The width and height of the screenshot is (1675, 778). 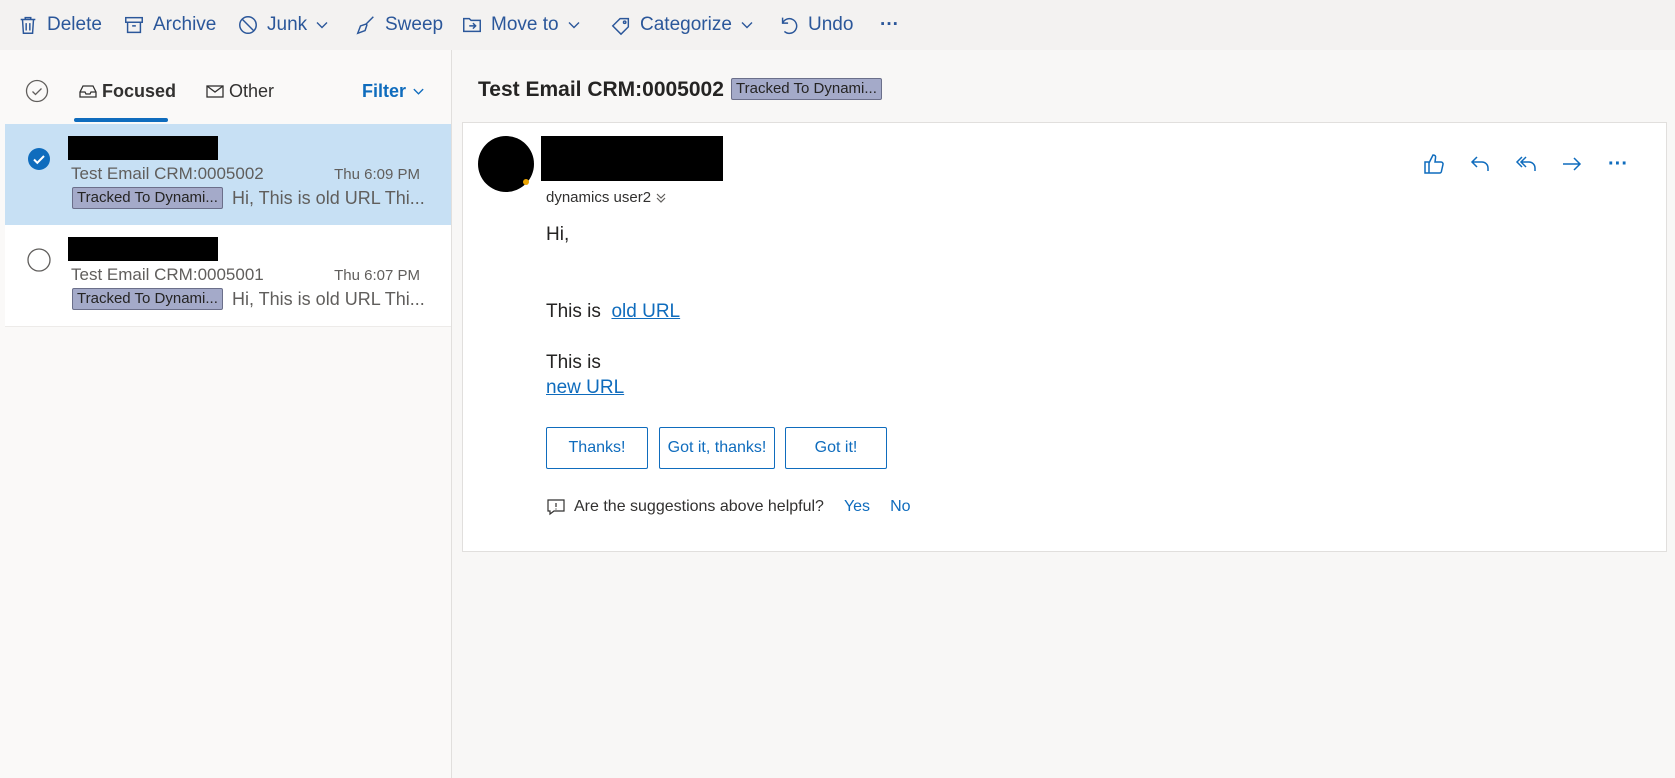 I want to click on delete-button: Delete, so click(x=59, y=25).